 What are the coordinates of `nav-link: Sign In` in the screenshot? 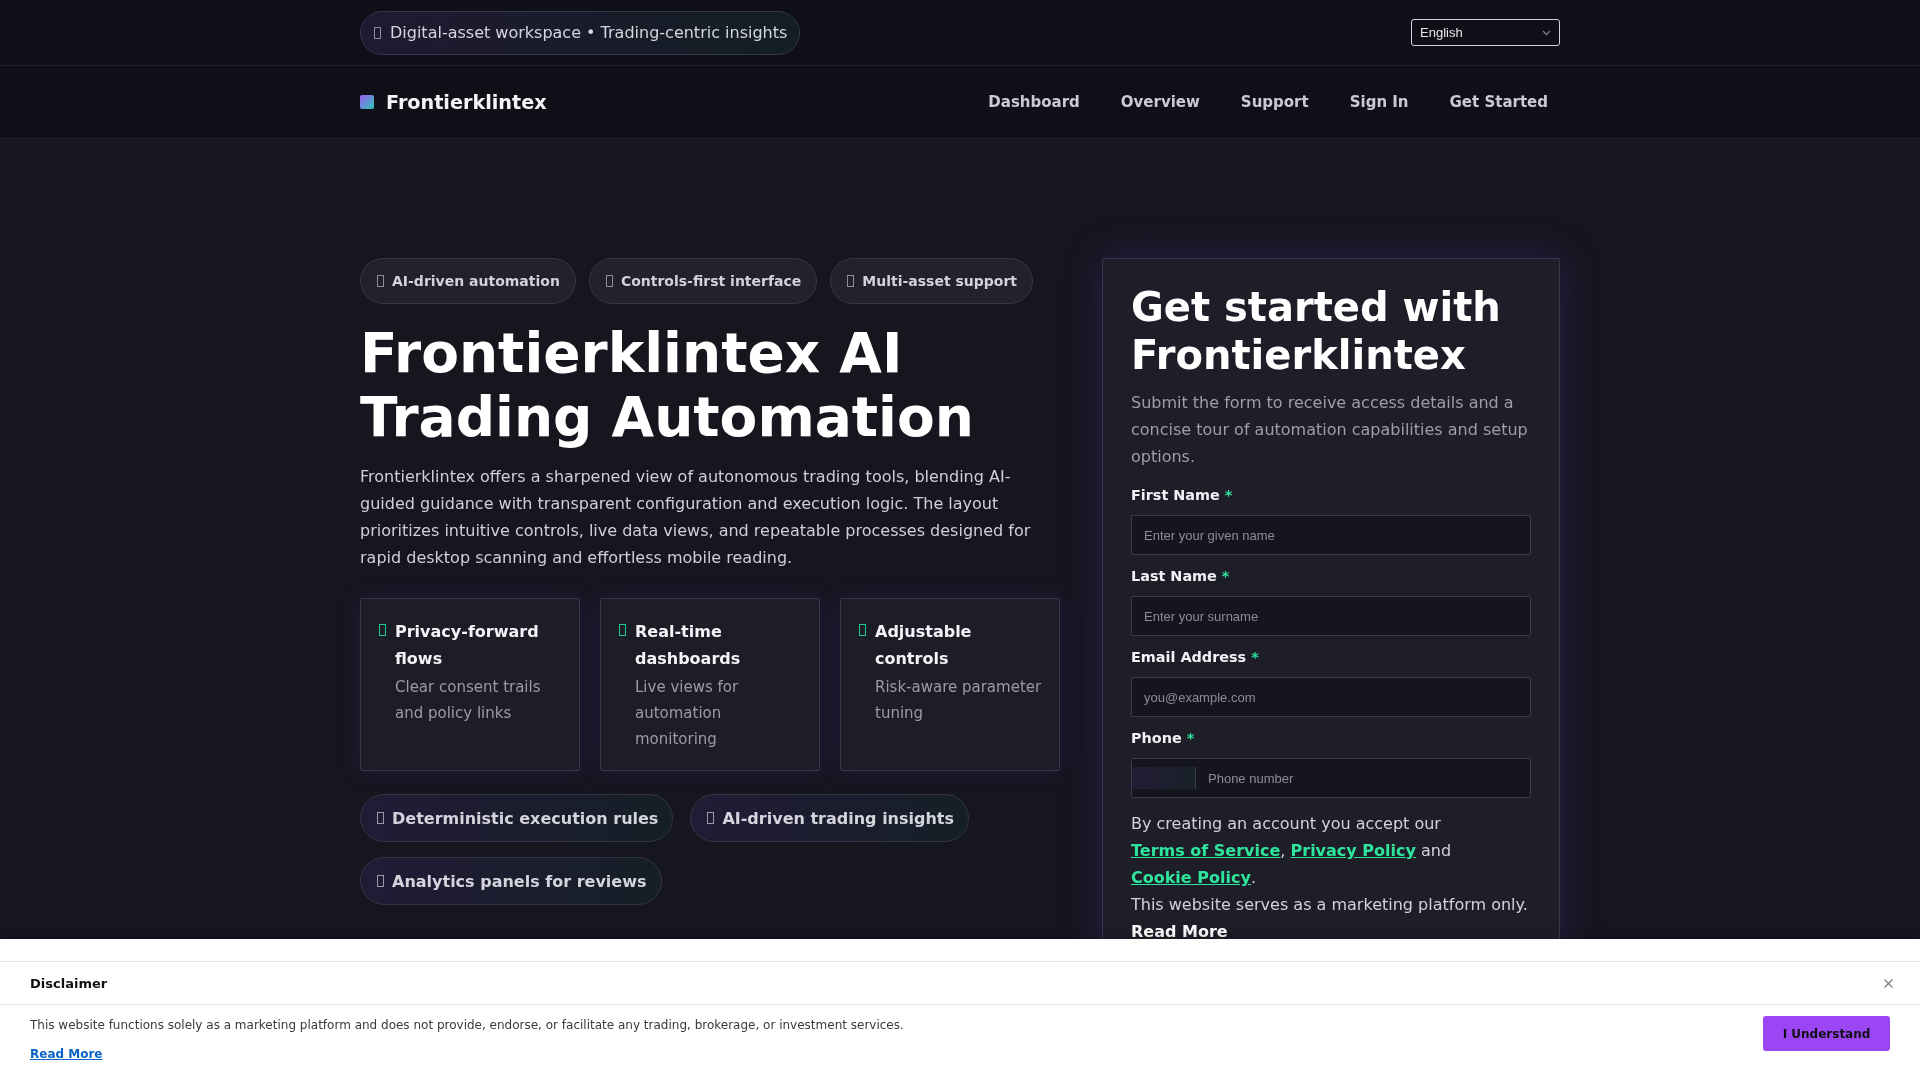 It's located at (1379, 102).